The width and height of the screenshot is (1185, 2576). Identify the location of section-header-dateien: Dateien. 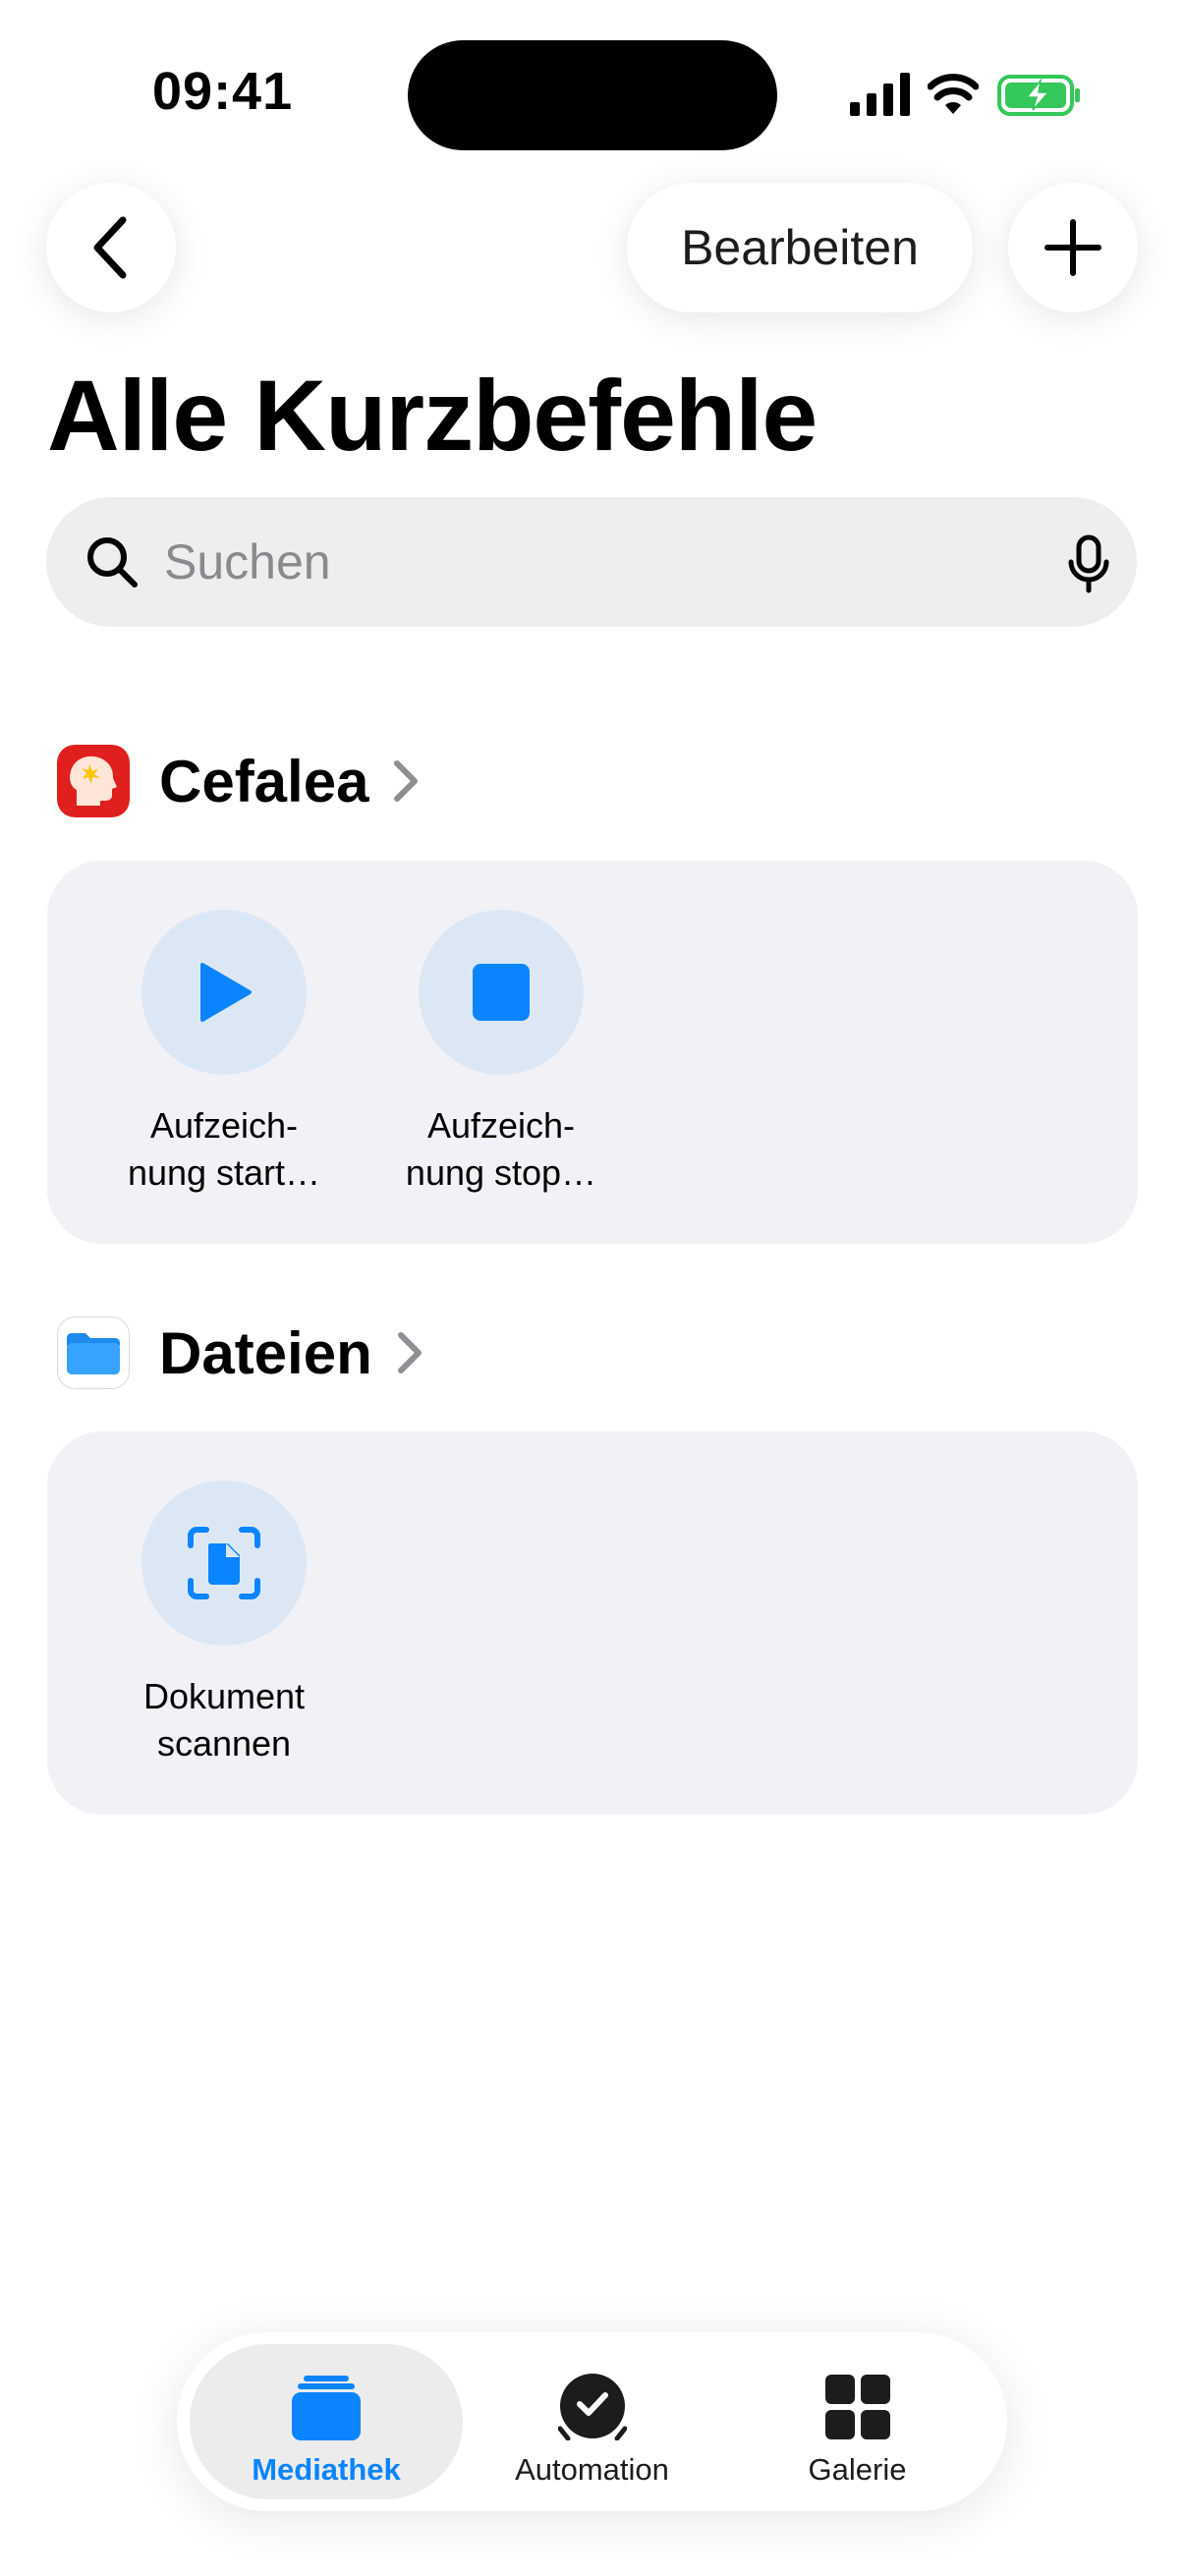
(240, 1352).